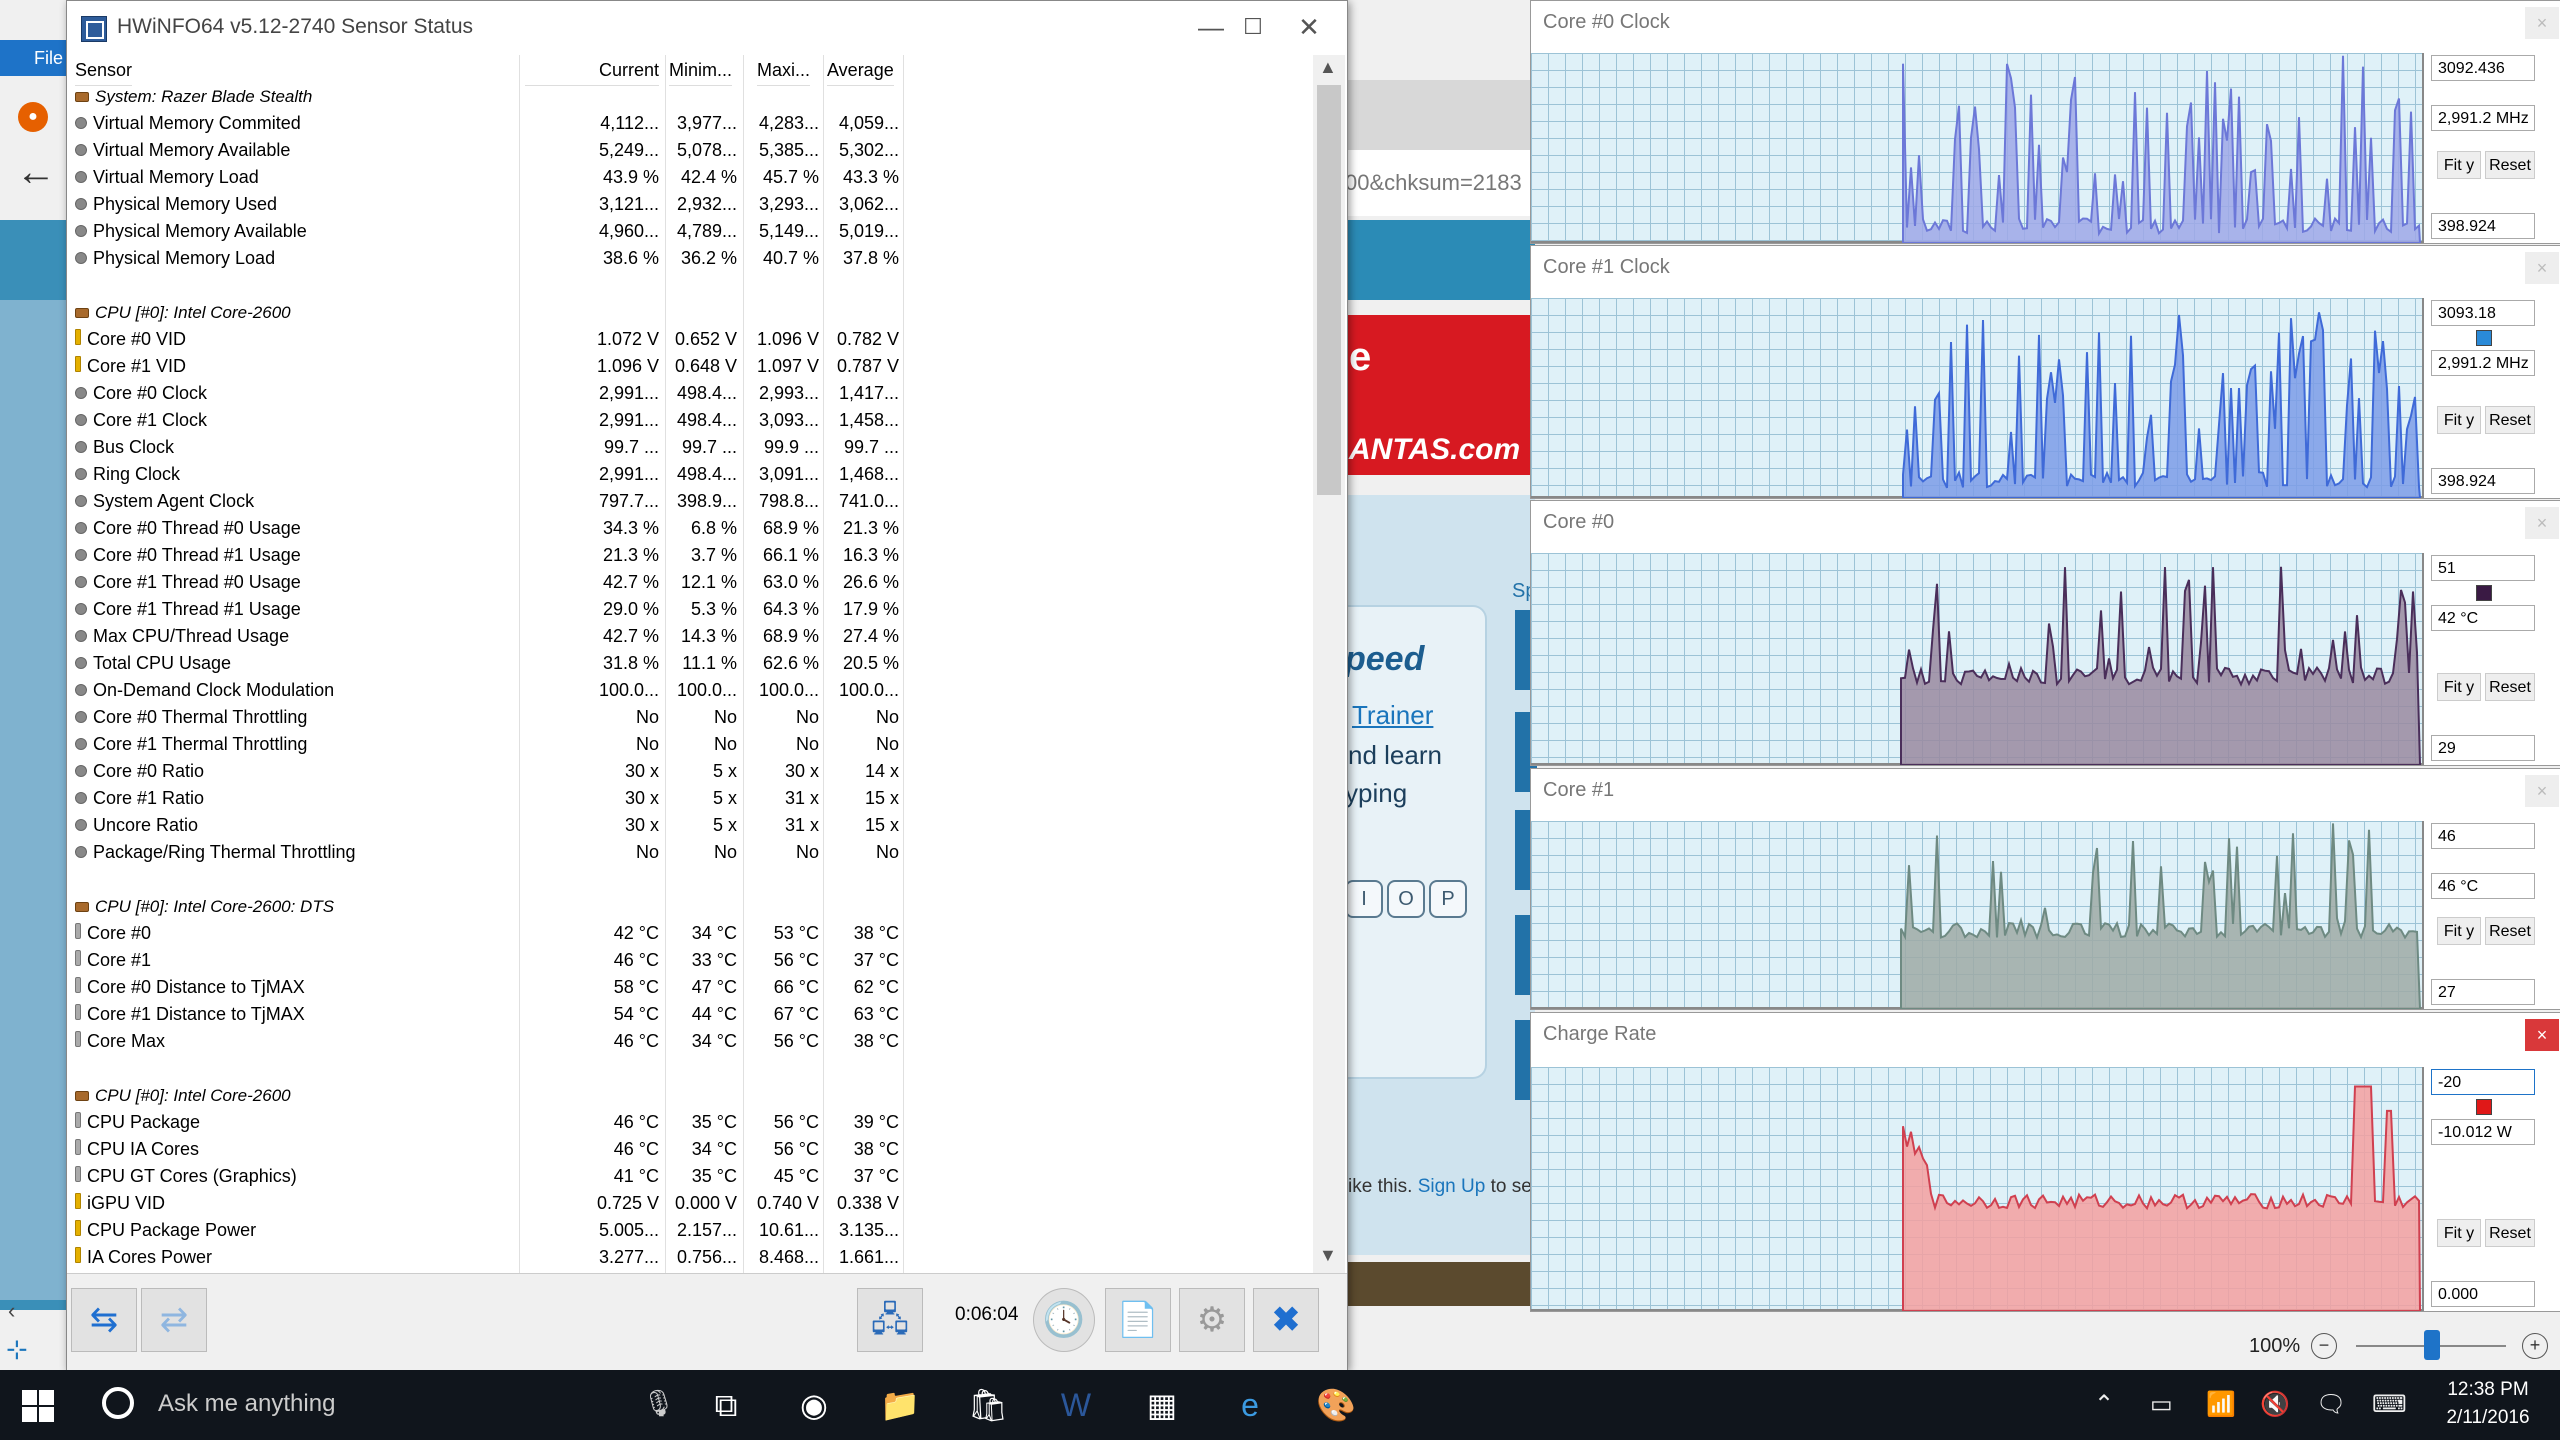  I want to click on add-report-icon: 📄, so click(1138, 1320).